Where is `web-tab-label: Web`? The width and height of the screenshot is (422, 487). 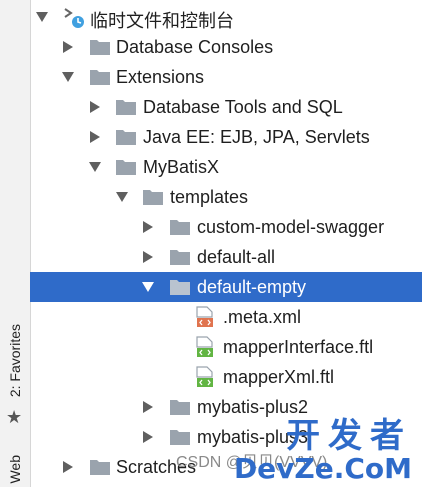
web-tab-label: Web is located at coordinates (15, 469).